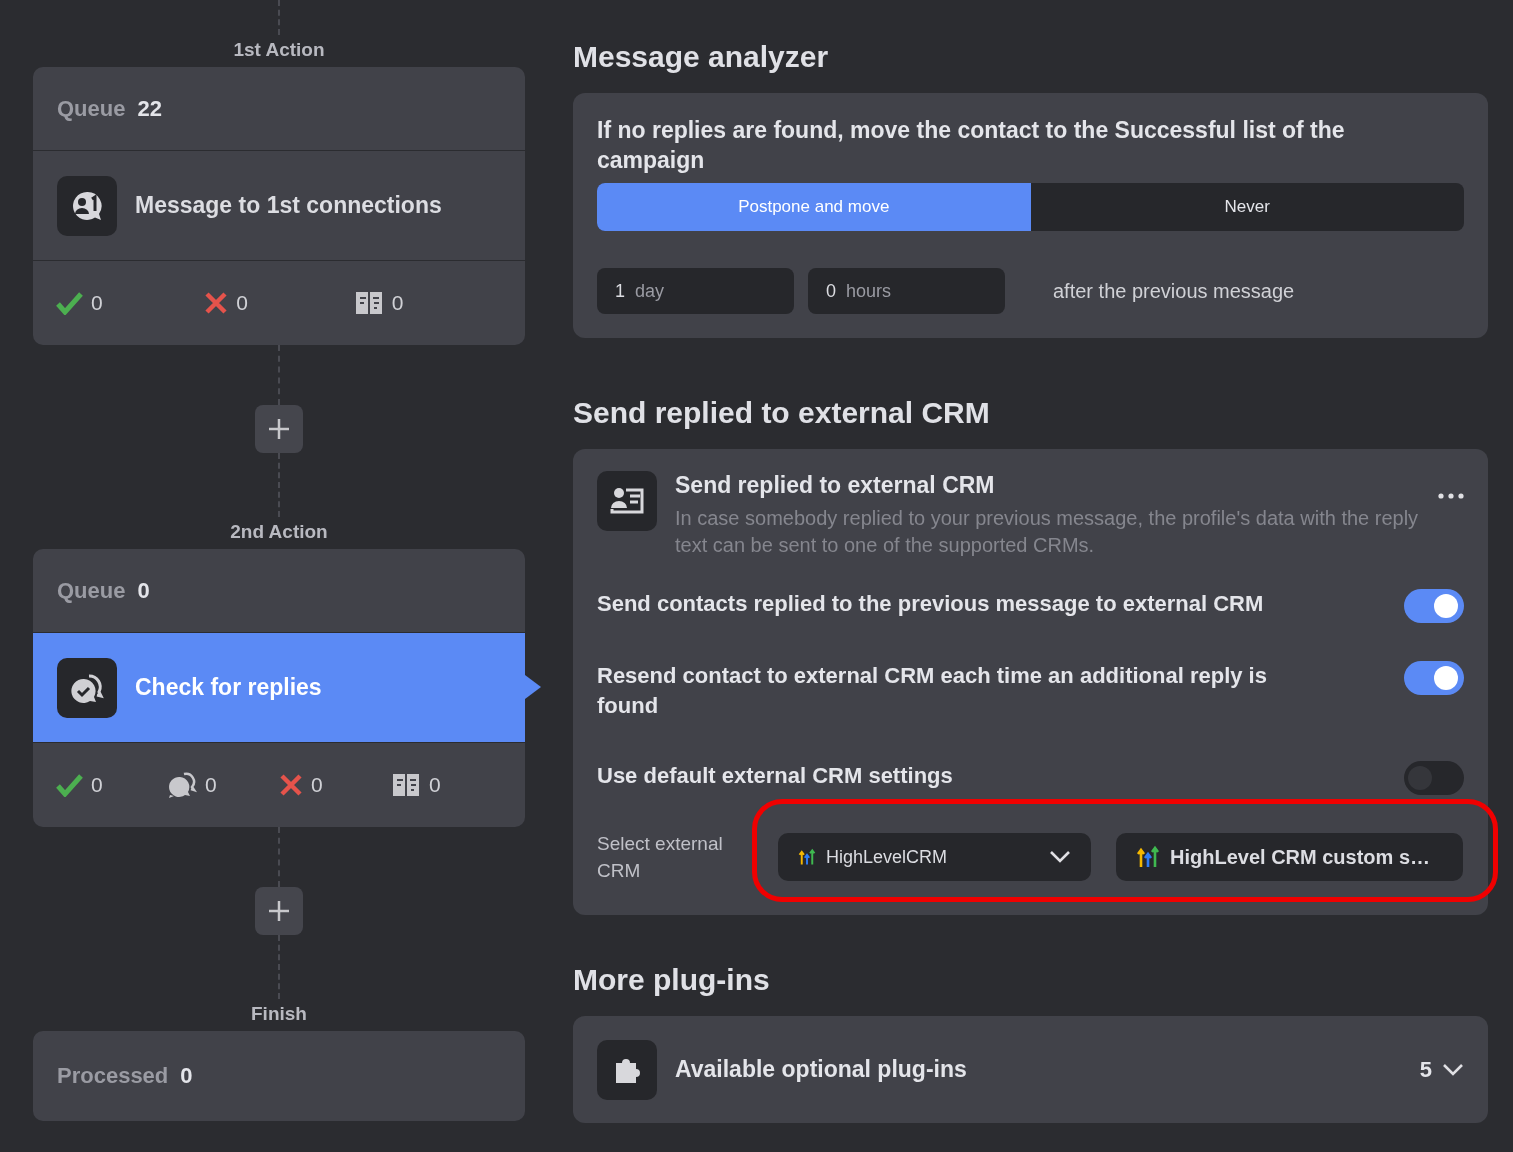 The image size is (1513, 1152). Describe the element at coordinates (695, 291) in the screenshot. I see `delay-field: 1 day` at that location.